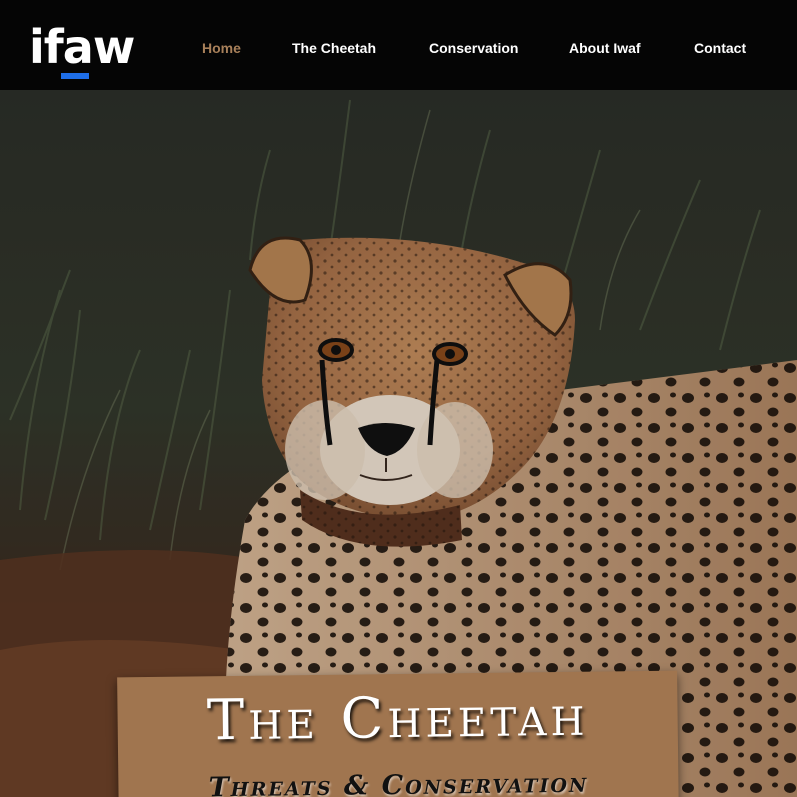  I want to click on logo-accent-bar, so click(75, 76).